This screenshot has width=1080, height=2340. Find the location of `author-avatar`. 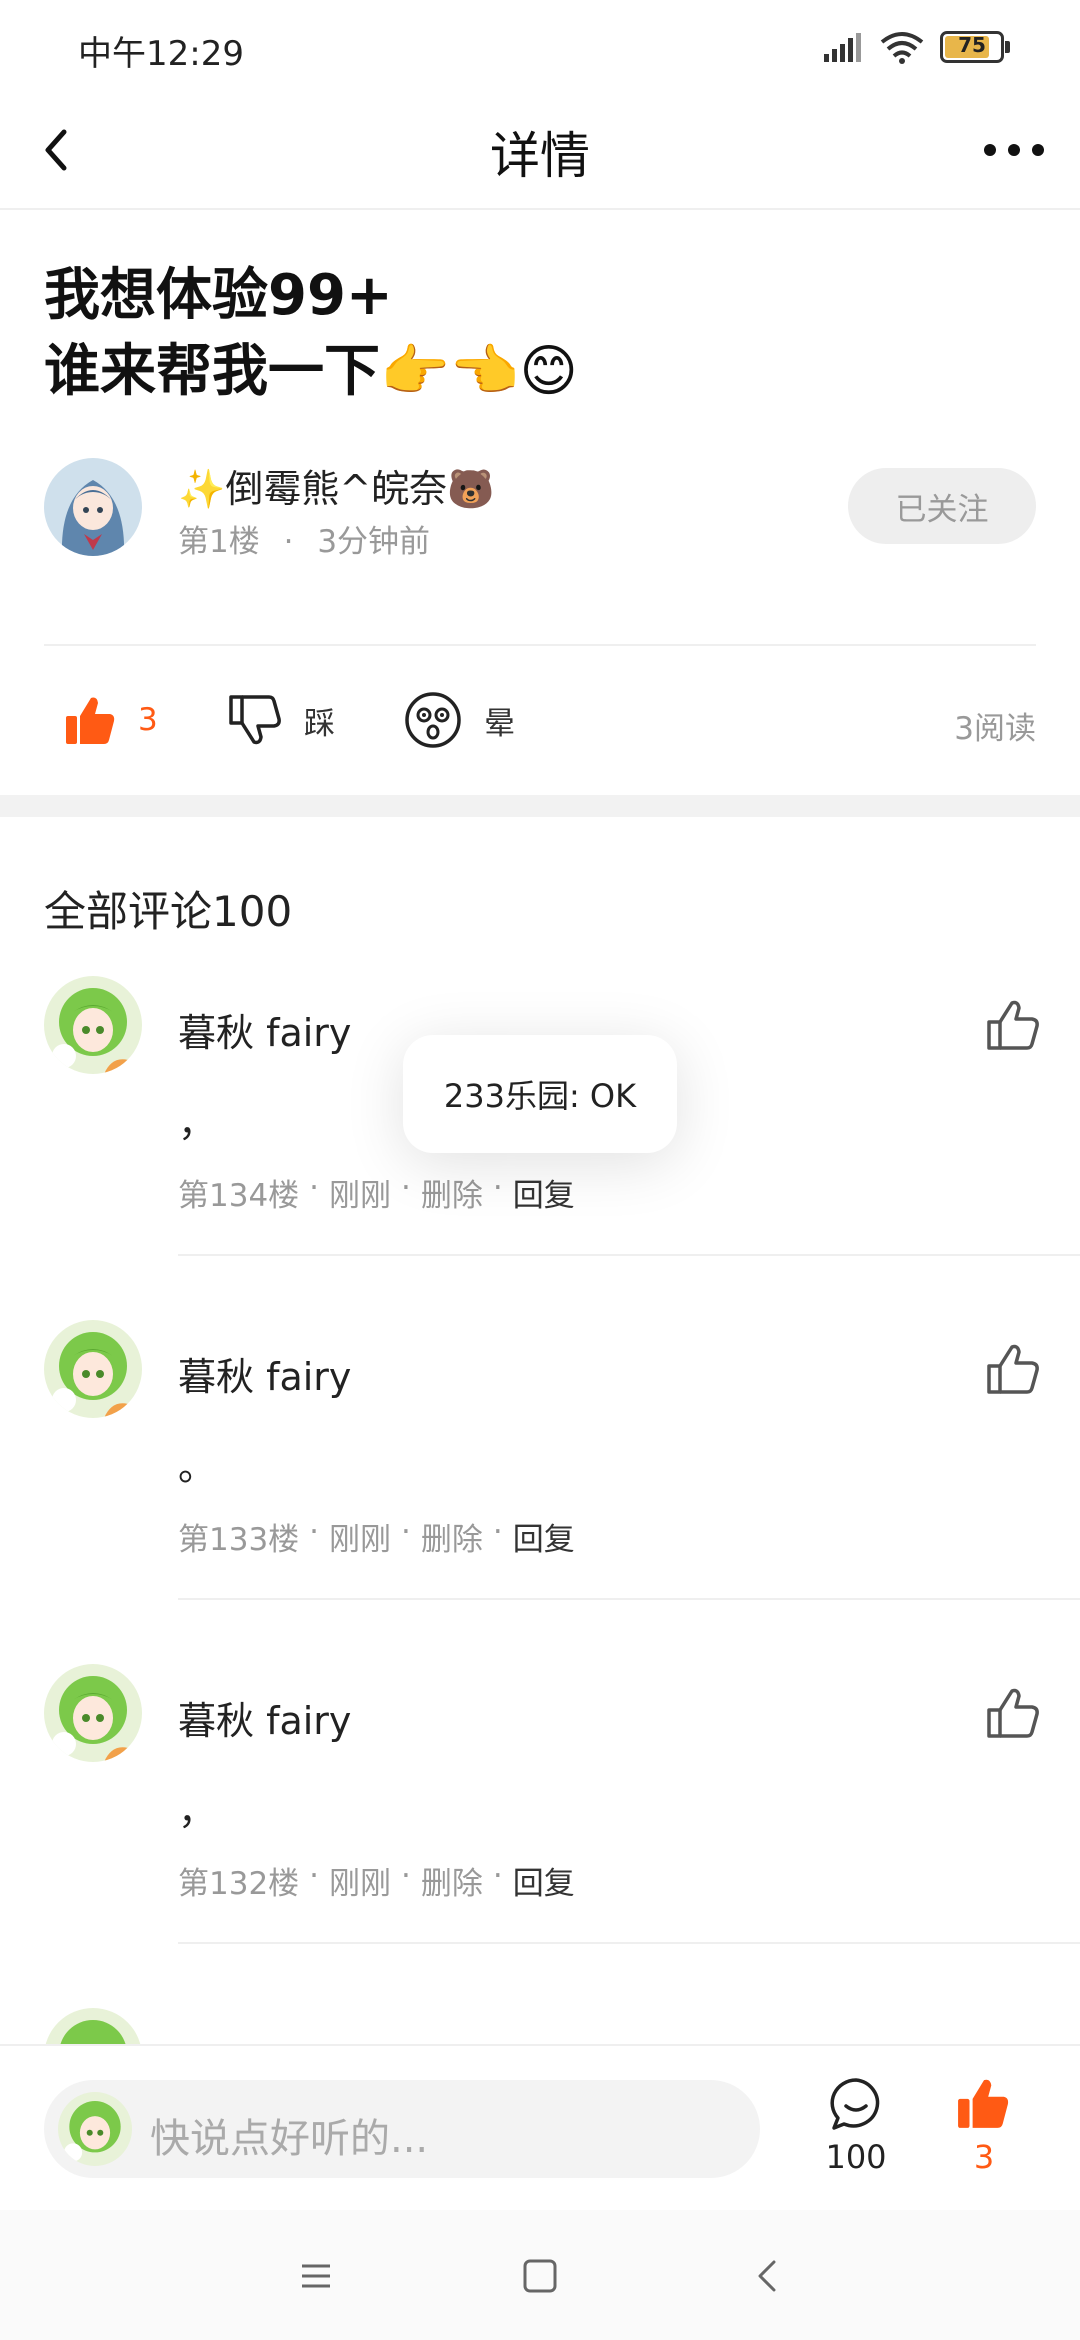

author-avatar is located at coordinates (93, 507).